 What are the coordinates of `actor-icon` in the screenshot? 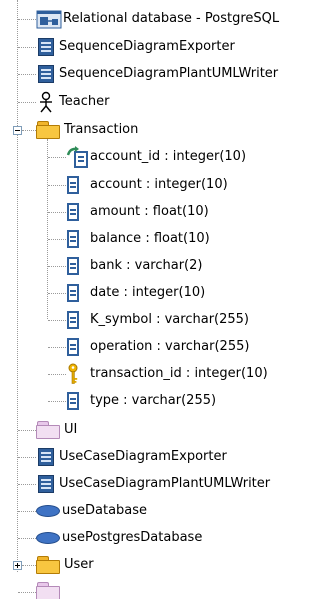 It's located at (46, 102).